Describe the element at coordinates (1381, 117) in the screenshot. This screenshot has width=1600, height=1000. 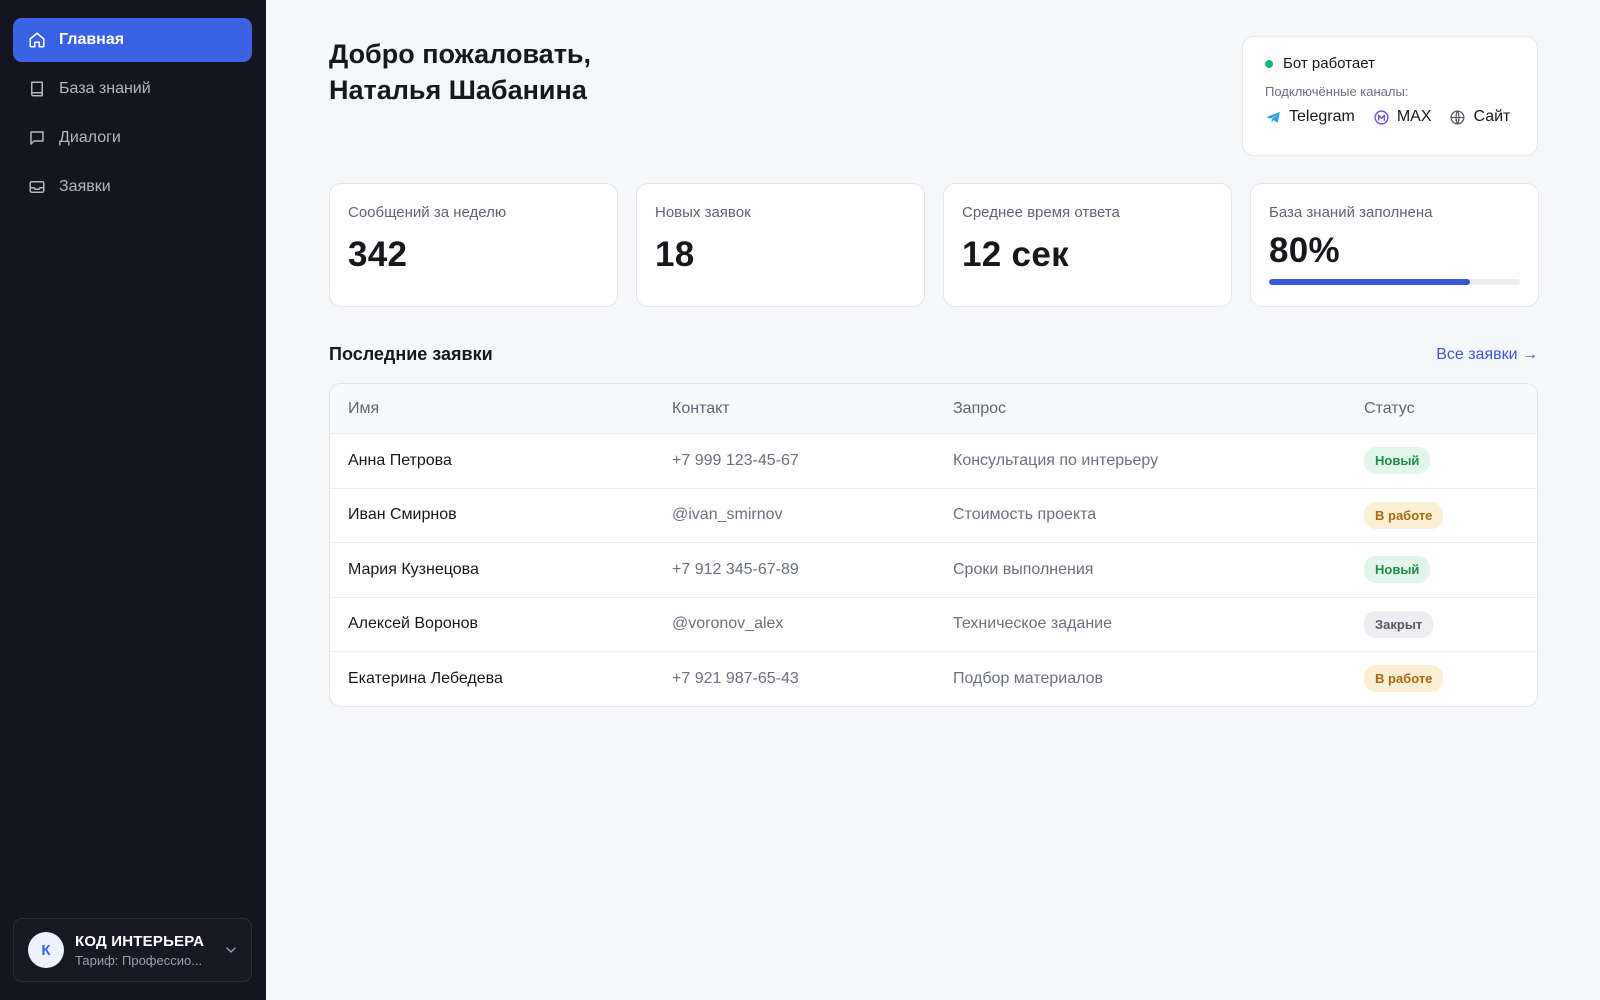
I see `max-icon` at that location.